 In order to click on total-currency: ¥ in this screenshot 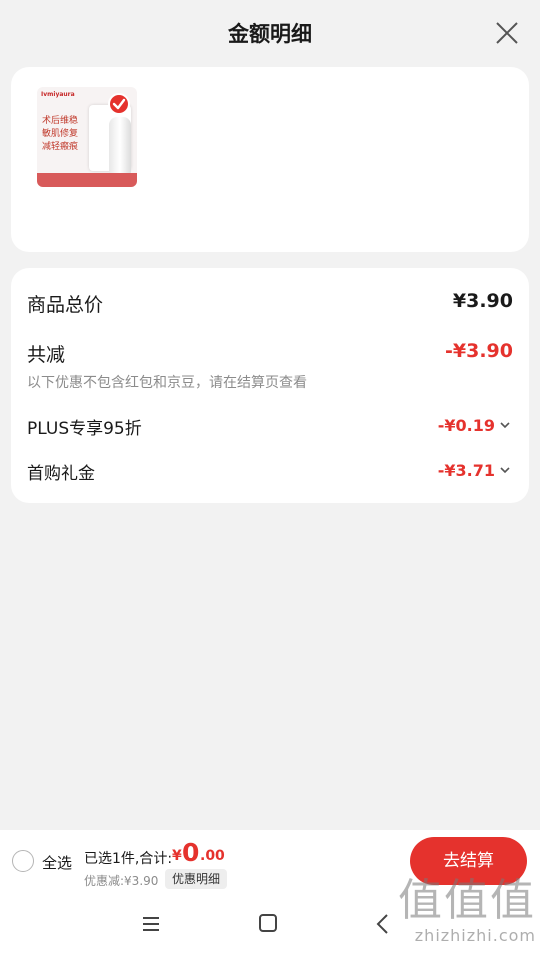, I will do `click(177, 856)`.